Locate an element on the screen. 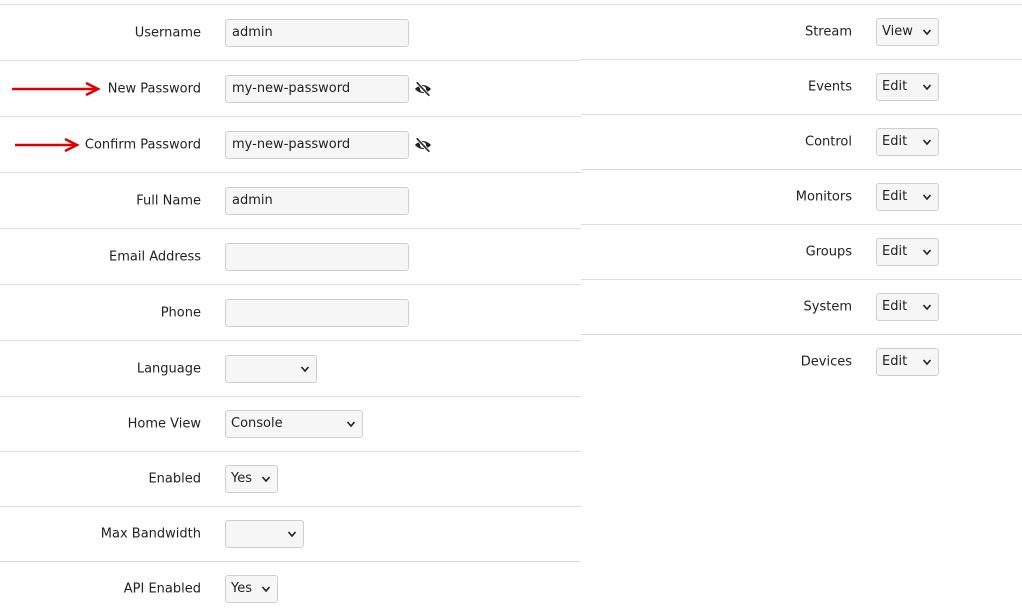  permission-label: System is located at coordinates (827, 307).